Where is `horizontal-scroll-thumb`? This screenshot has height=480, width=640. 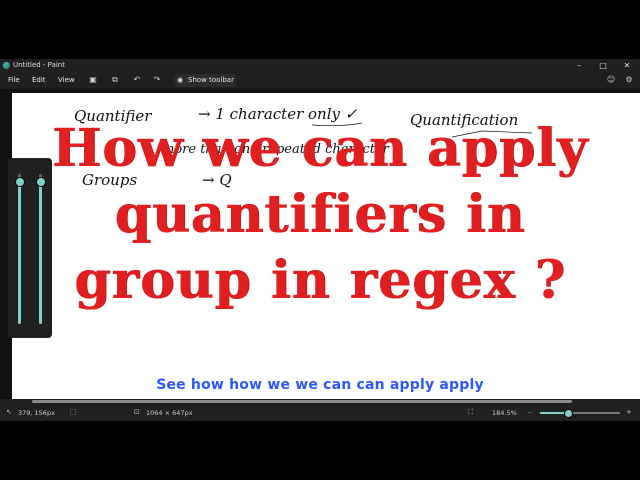
horizontal-scroll-thumb is located at coordinates (302, 401).